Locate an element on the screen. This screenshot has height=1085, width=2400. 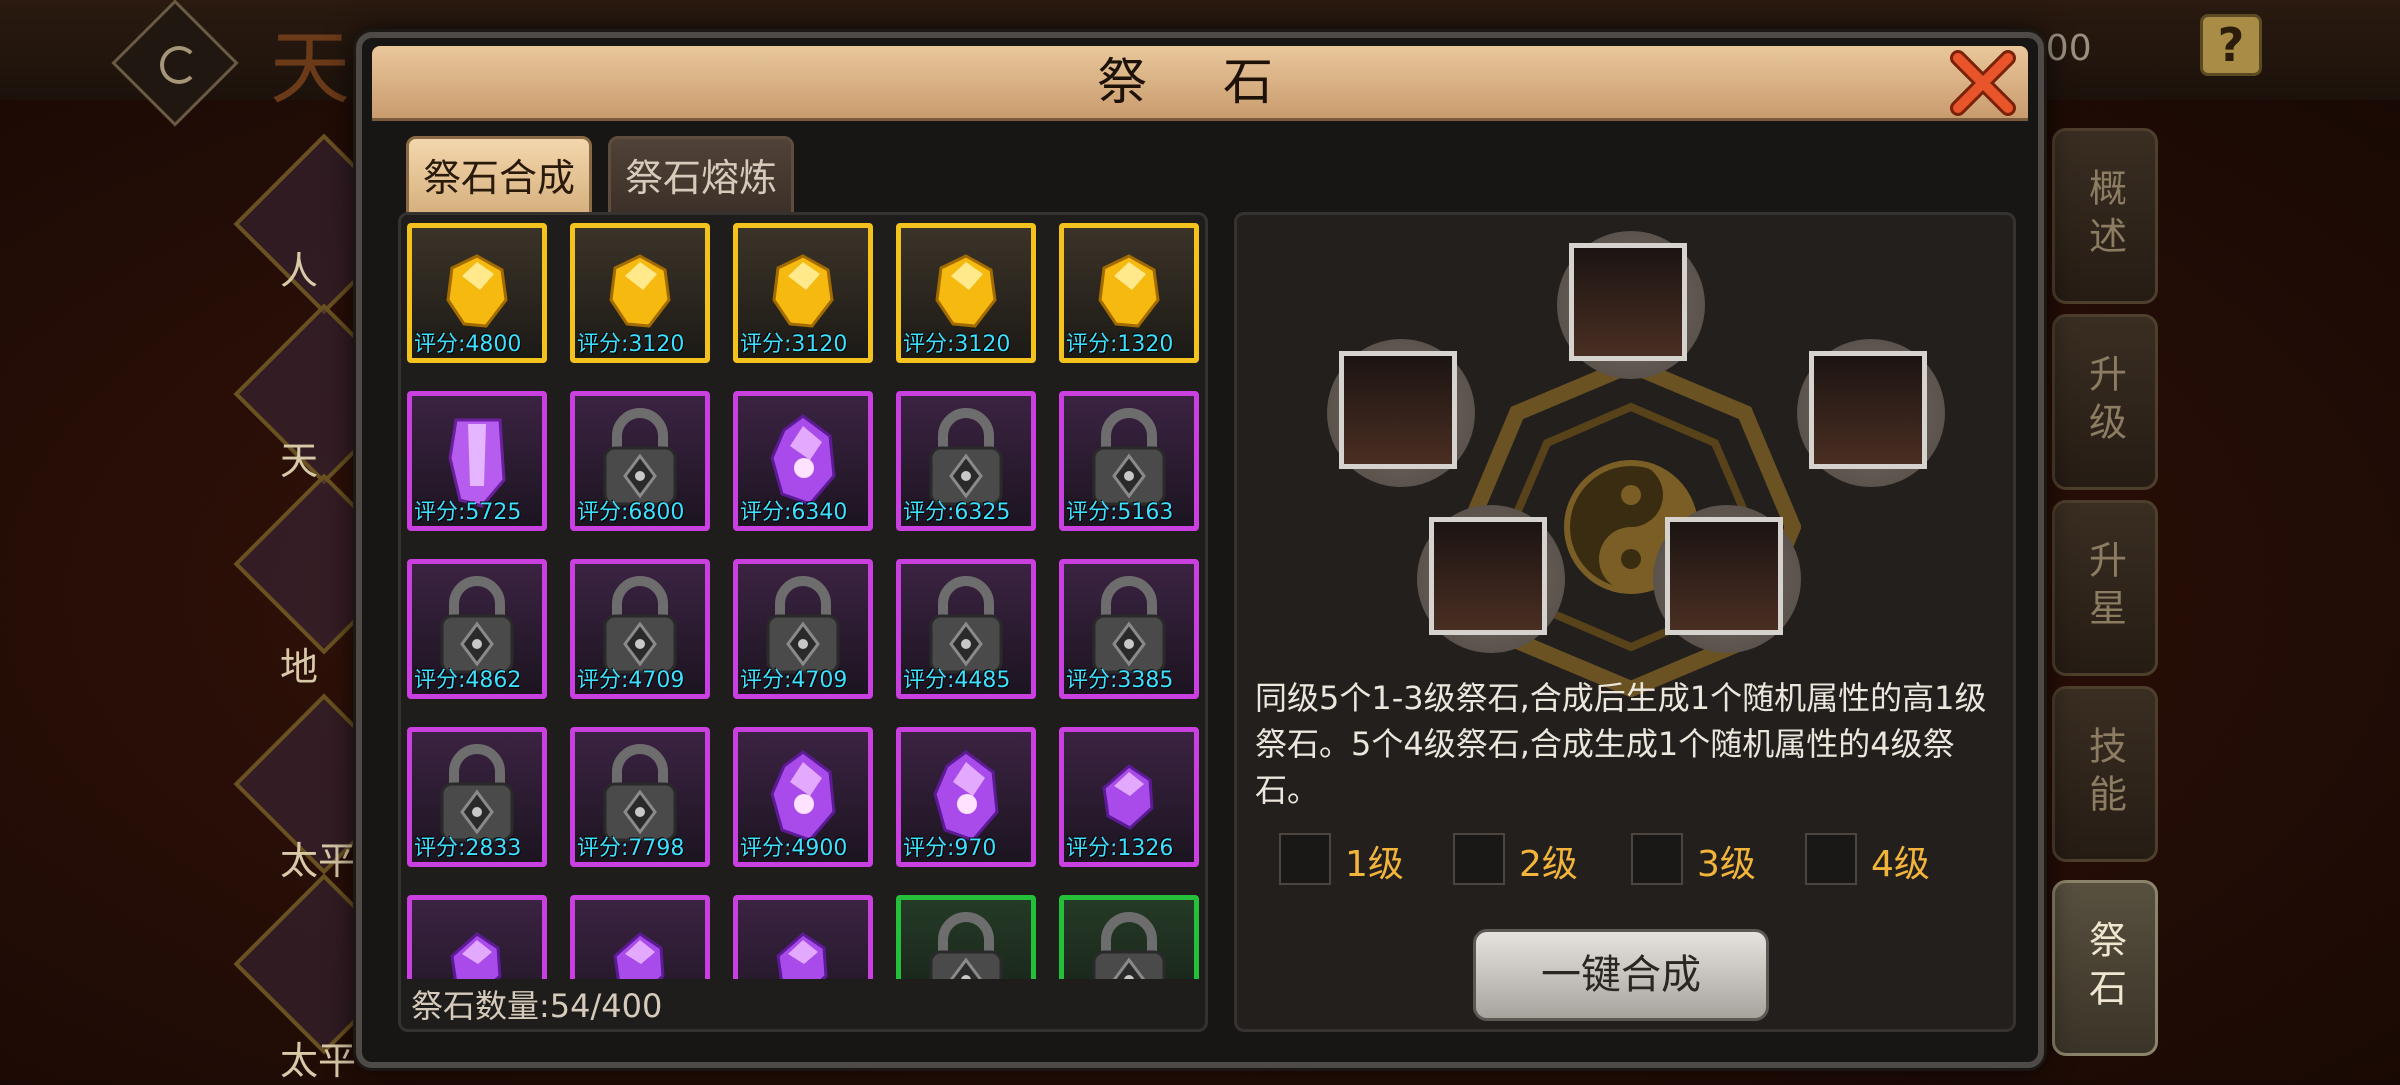
stone-slot: 评分:4900 is located at coordinates (803, 797).